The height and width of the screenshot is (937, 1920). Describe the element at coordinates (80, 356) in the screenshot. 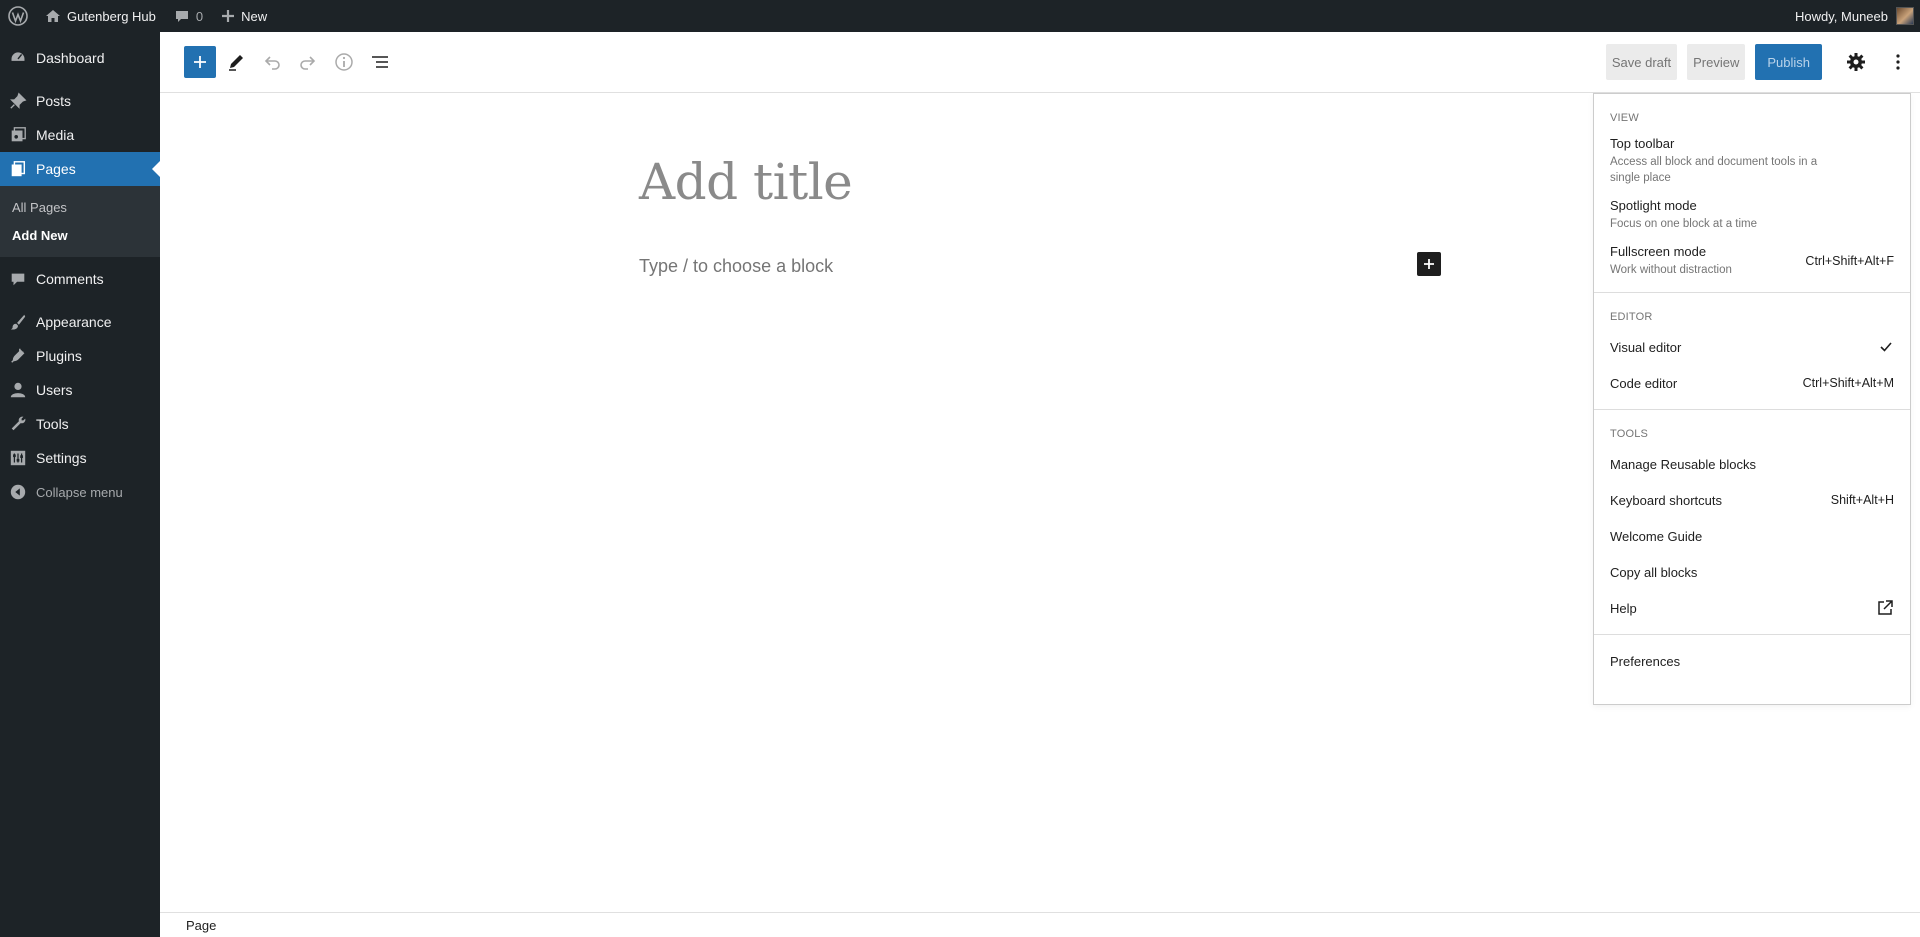

I see `sidebar-item-plugins: Plugins` at that location.